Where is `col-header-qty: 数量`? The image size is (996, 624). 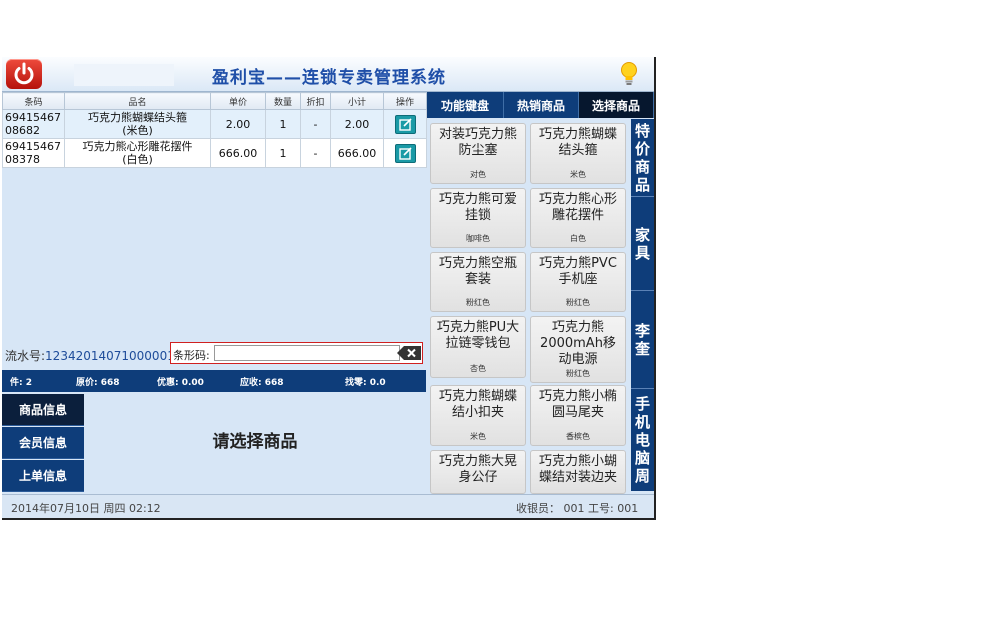 col-header-qty: 数量 is located at coordinates (283, 101).